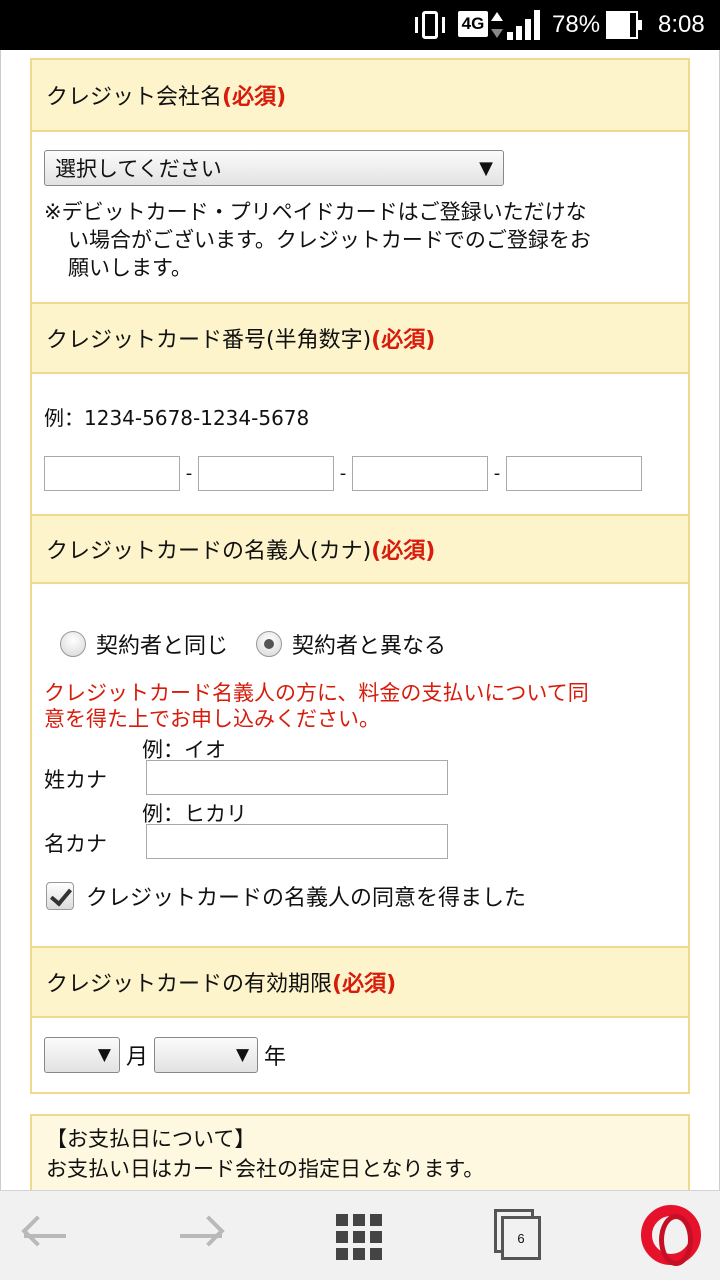  I want to click on radio-same, so click(73, 644).